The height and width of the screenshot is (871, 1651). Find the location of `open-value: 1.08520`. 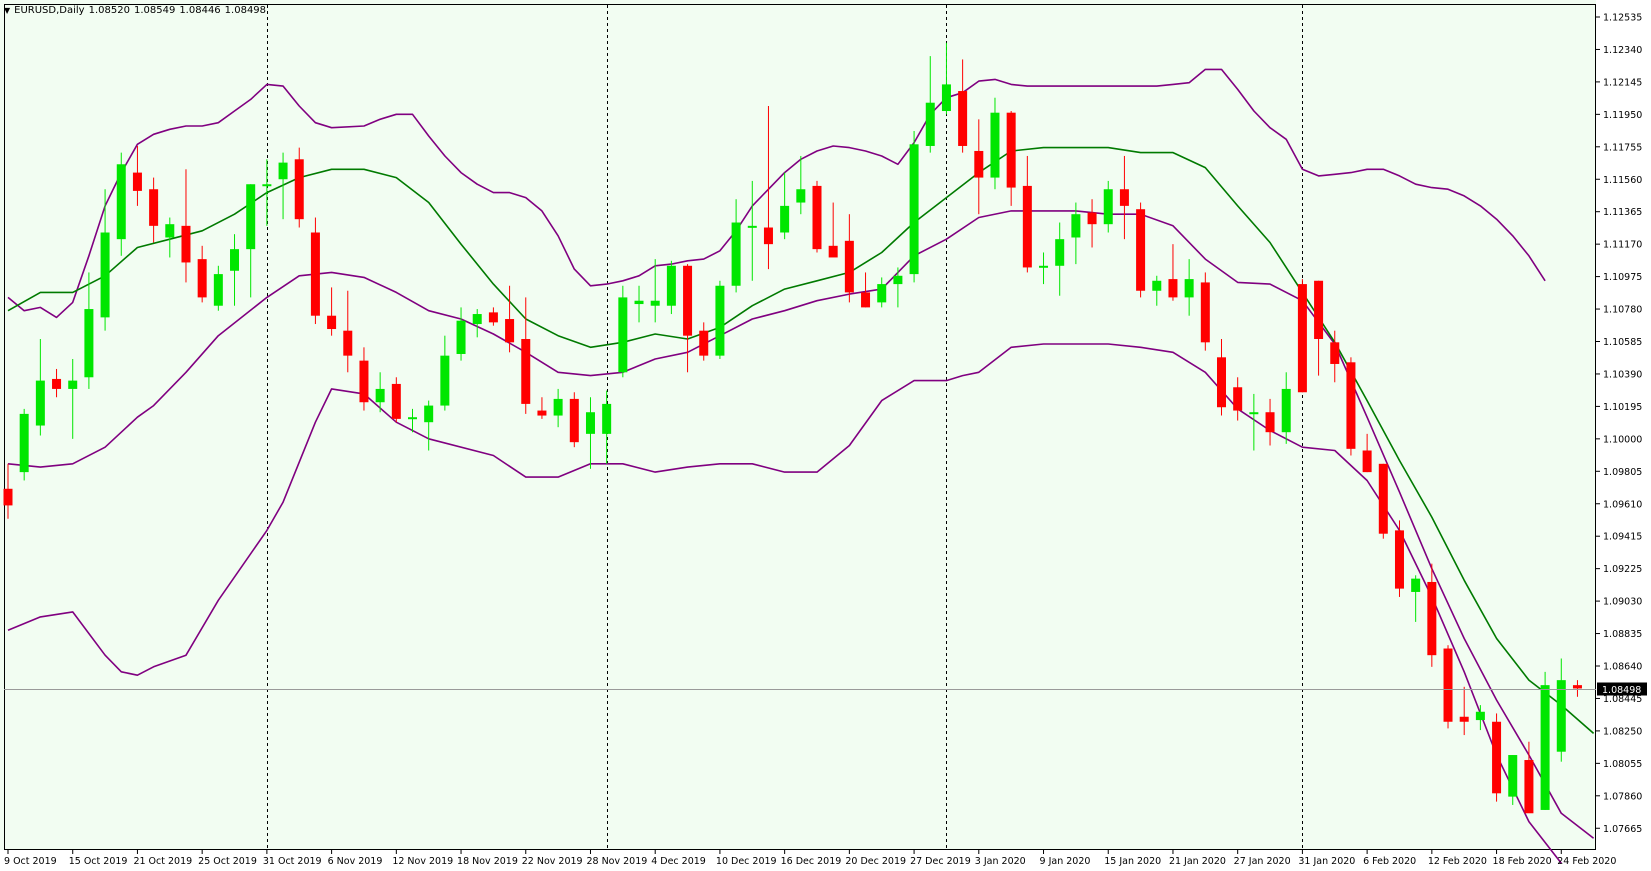

open-value: 1.08520 is located at coordinates (109, 10).